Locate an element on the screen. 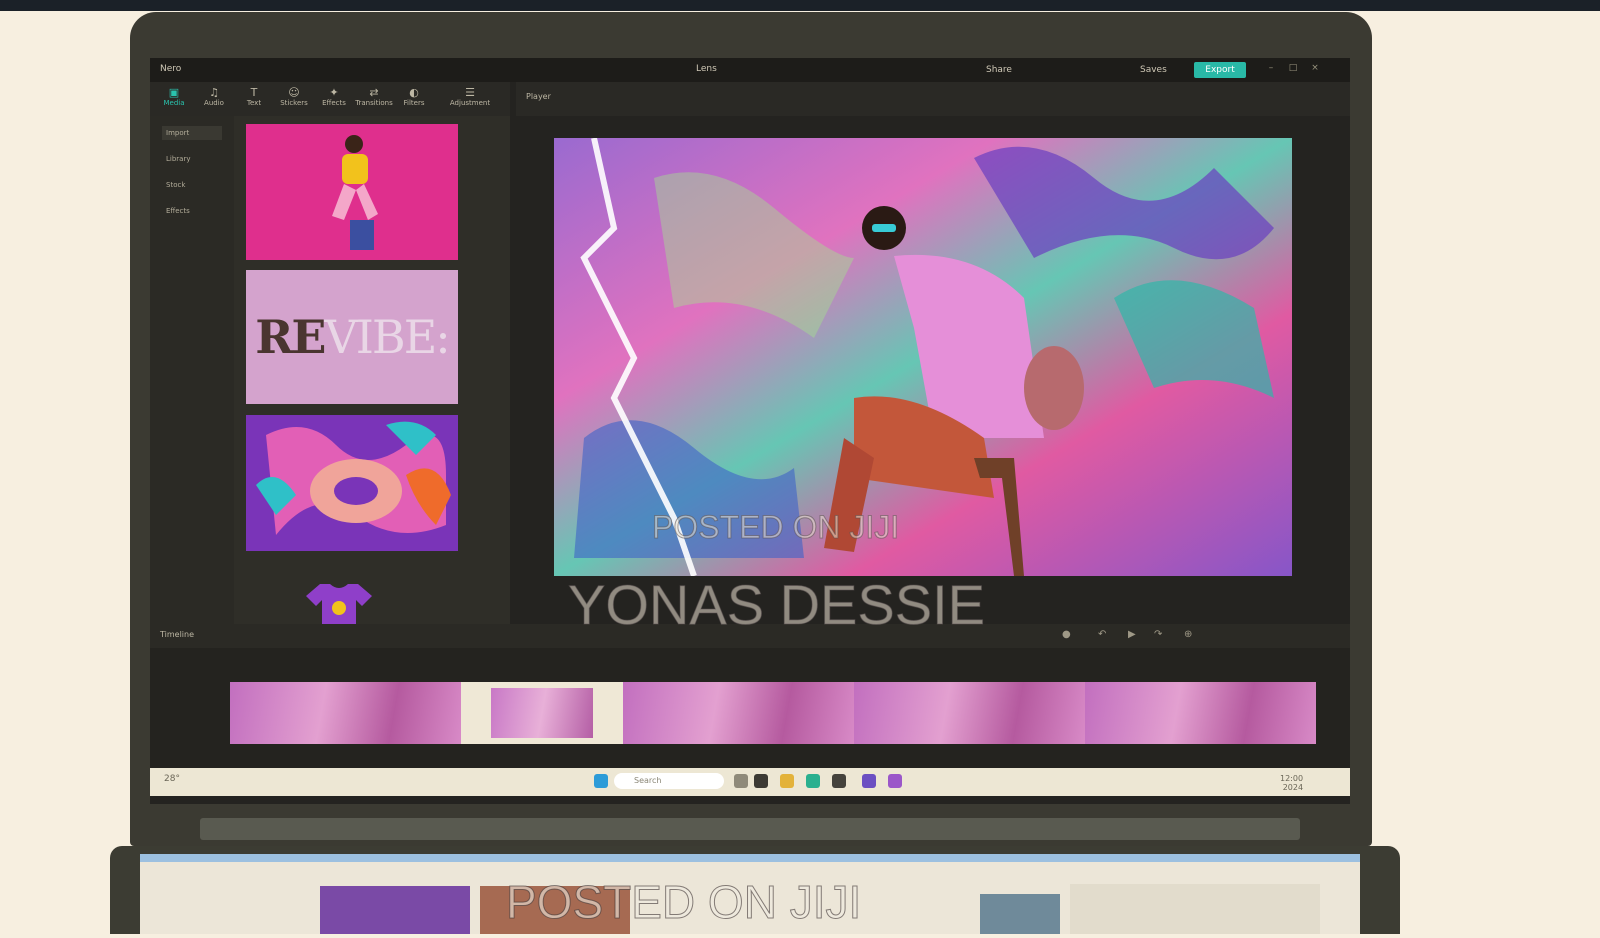  nav-item-import: Import is located at coordinates (192, 133).